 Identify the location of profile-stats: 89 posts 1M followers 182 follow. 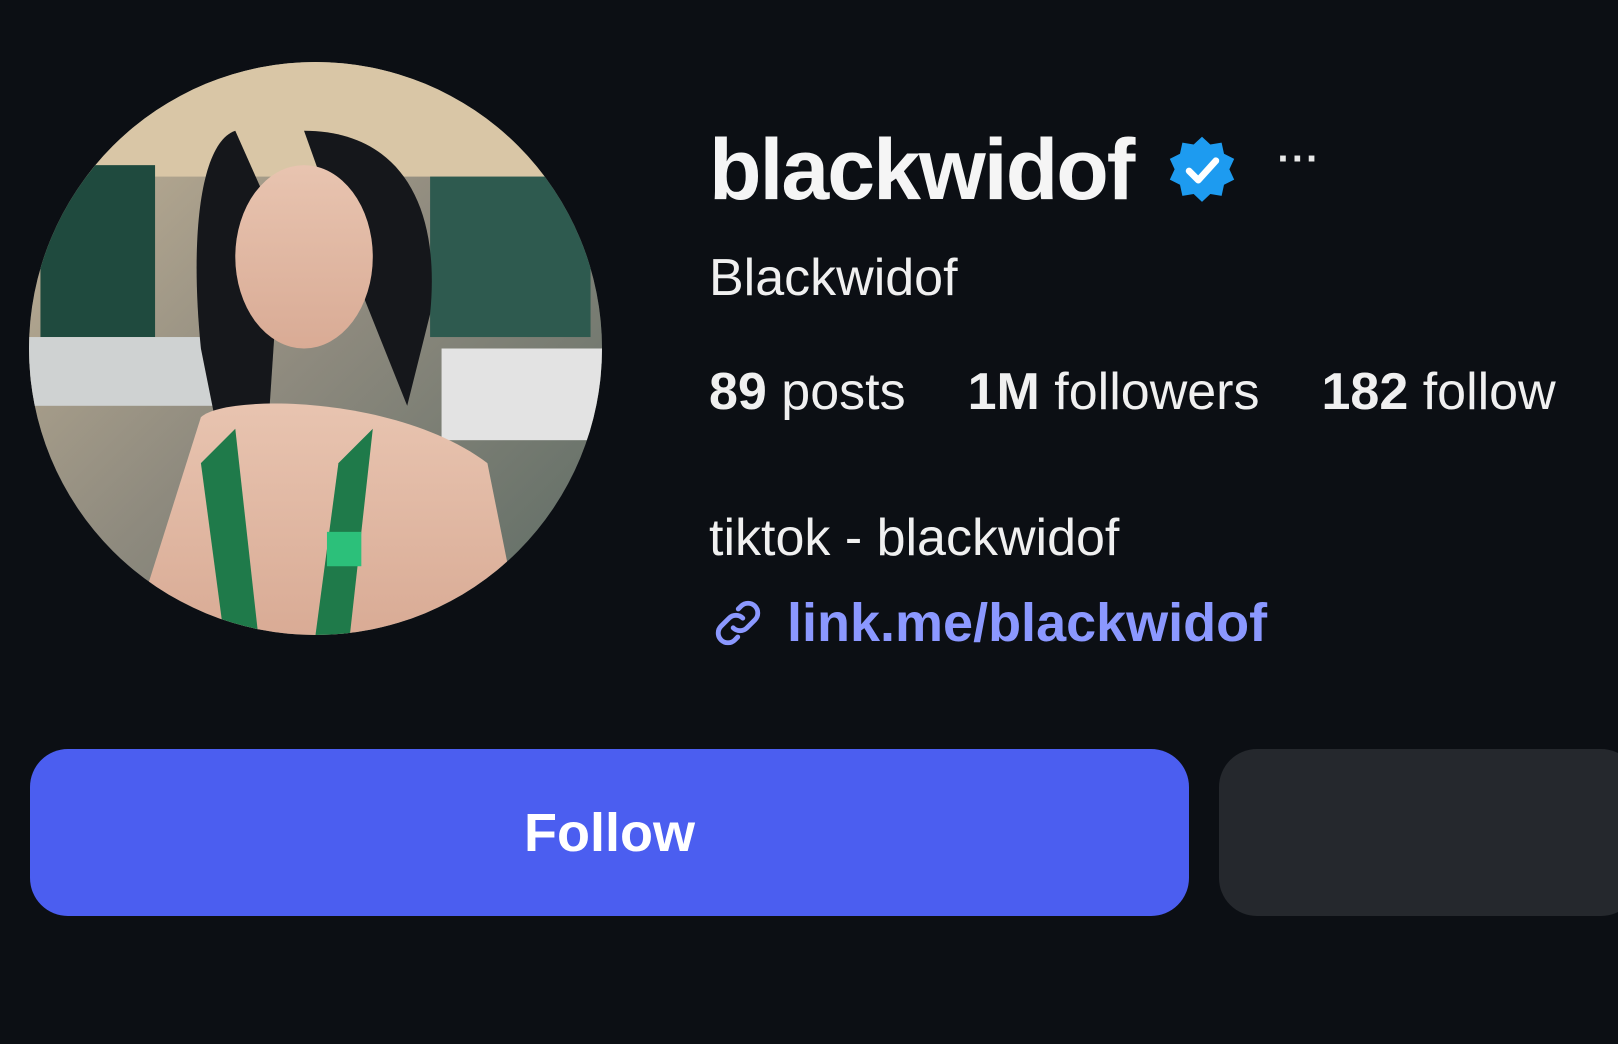
(1163, 392).